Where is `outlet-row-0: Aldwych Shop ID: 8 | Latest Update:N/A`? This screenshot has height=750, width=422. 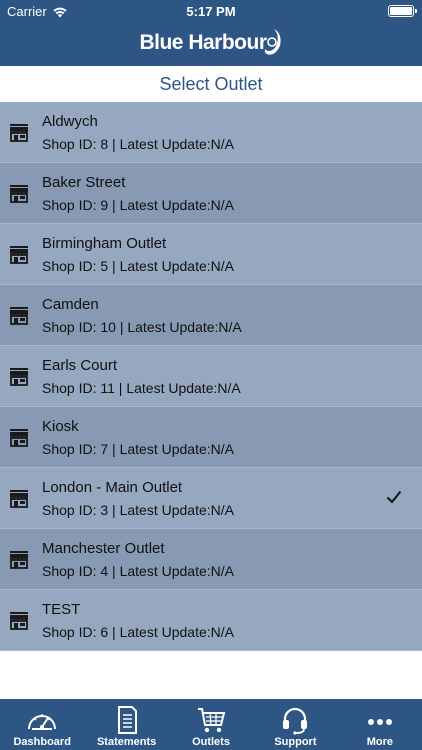 outlet-row-0: Aldwych Shop ID: 8 | Latest Update:N/A is located at coordinates (211, 132).